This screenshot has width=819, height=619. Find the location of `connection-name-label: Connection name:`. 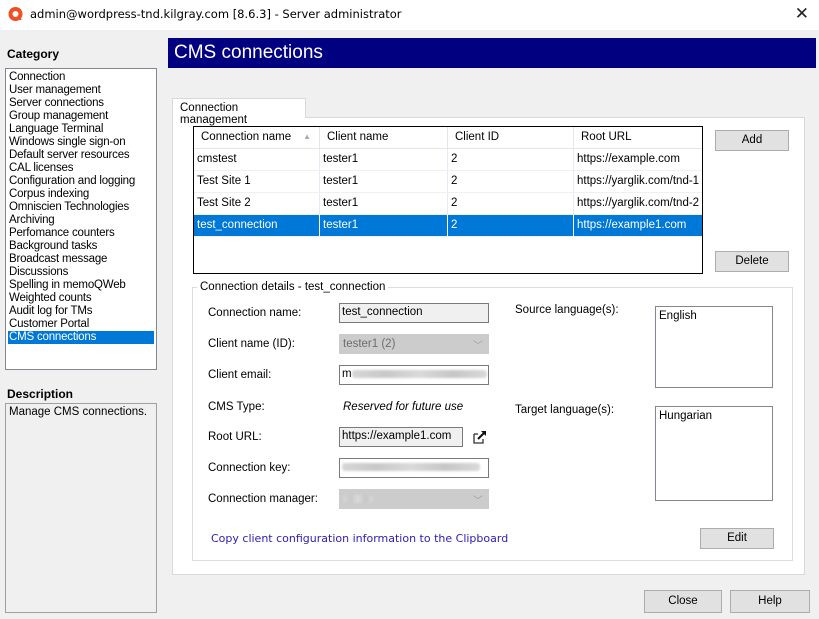

connection-name-label: Connection name: is located at coordinates (255, 313).